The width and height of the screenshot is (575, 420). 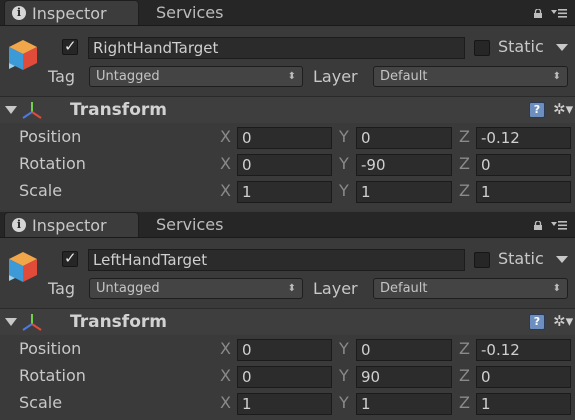 What do you see at coordinates (118, 322) in the screenshot?
I see `transform-title: Transform` at bounding box center [118, 322].